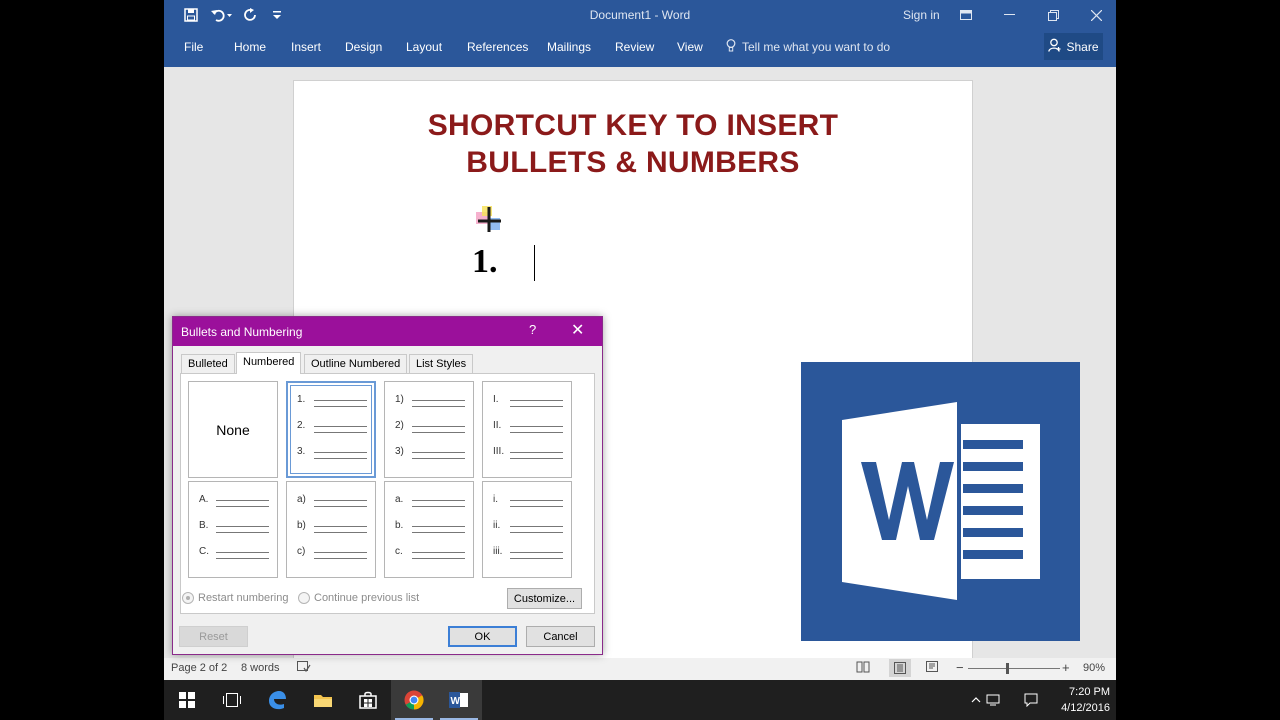  I want to click on dialog-title: Bullets and Numbering, so click(242, 332).